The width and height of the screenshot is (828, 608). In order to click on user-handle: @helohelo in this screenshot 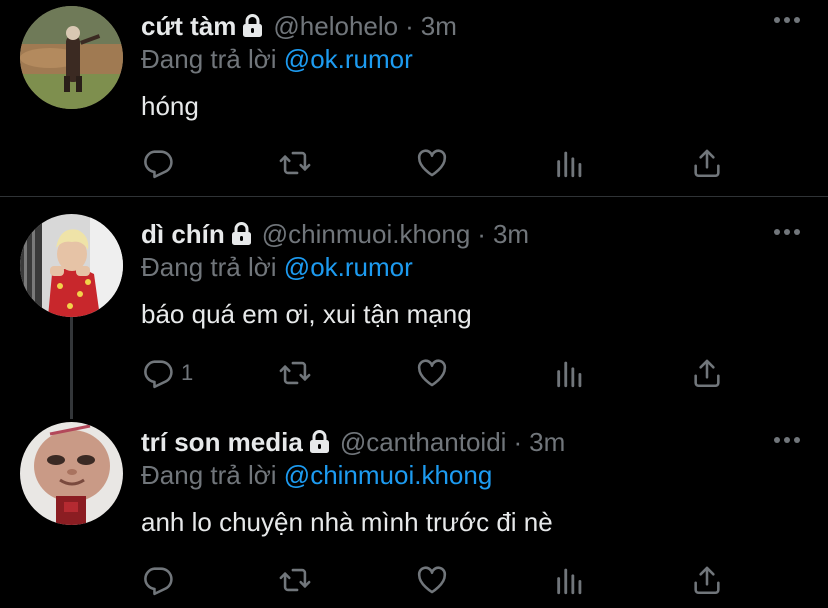, I will do `click(335, 26)`.